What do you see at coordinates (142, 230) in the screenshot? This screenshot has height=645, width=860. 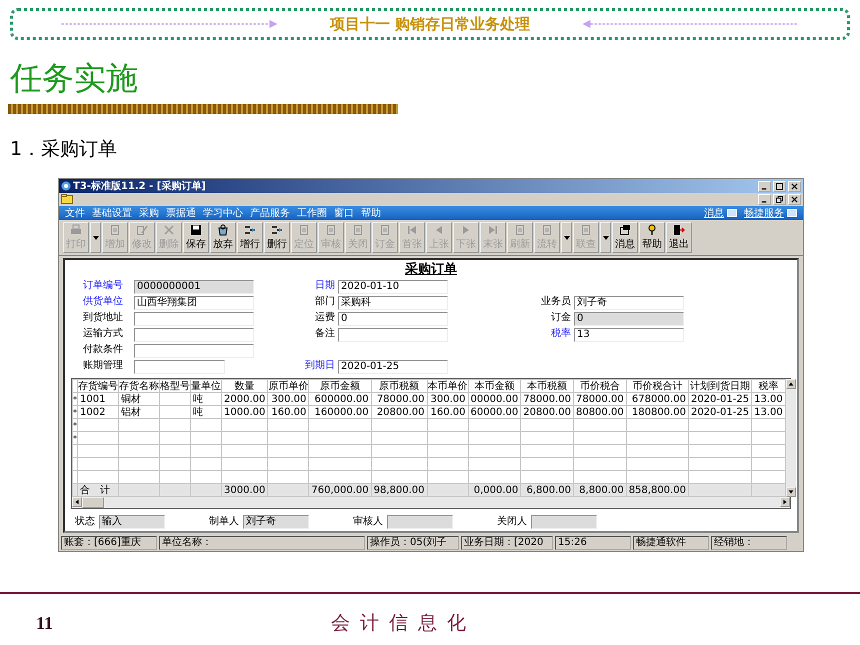 I see `pencil-icon` at bounding box center [142, 230].